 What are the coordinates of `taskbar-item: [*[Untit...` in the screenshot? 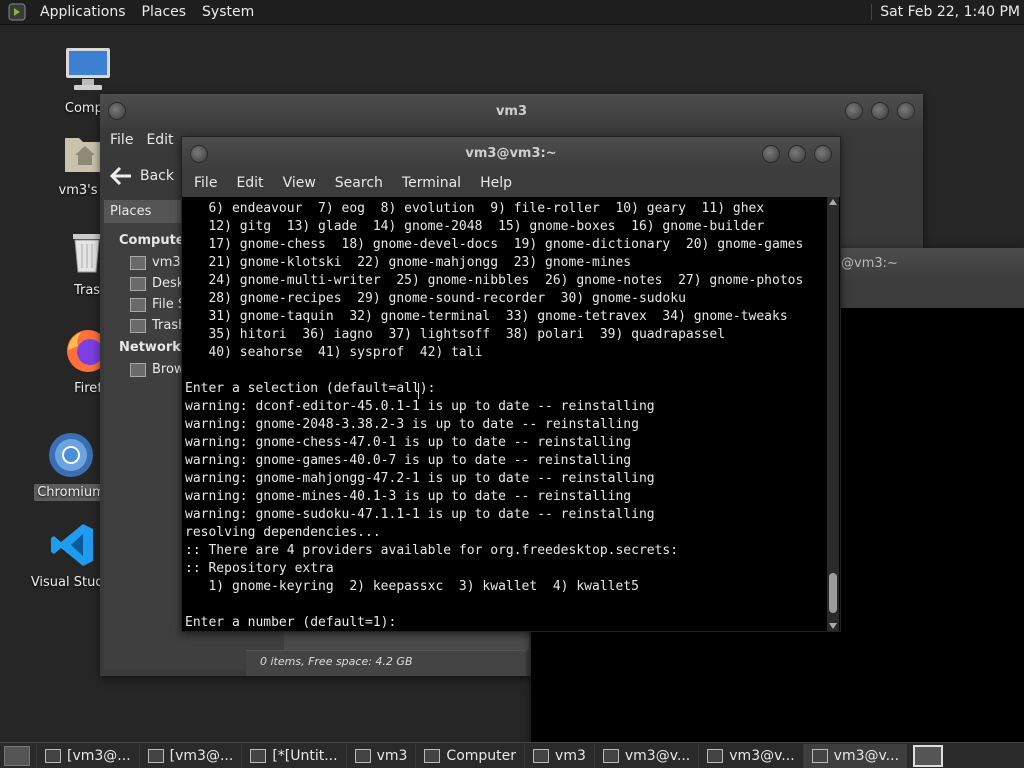 It's located at (293, 755).